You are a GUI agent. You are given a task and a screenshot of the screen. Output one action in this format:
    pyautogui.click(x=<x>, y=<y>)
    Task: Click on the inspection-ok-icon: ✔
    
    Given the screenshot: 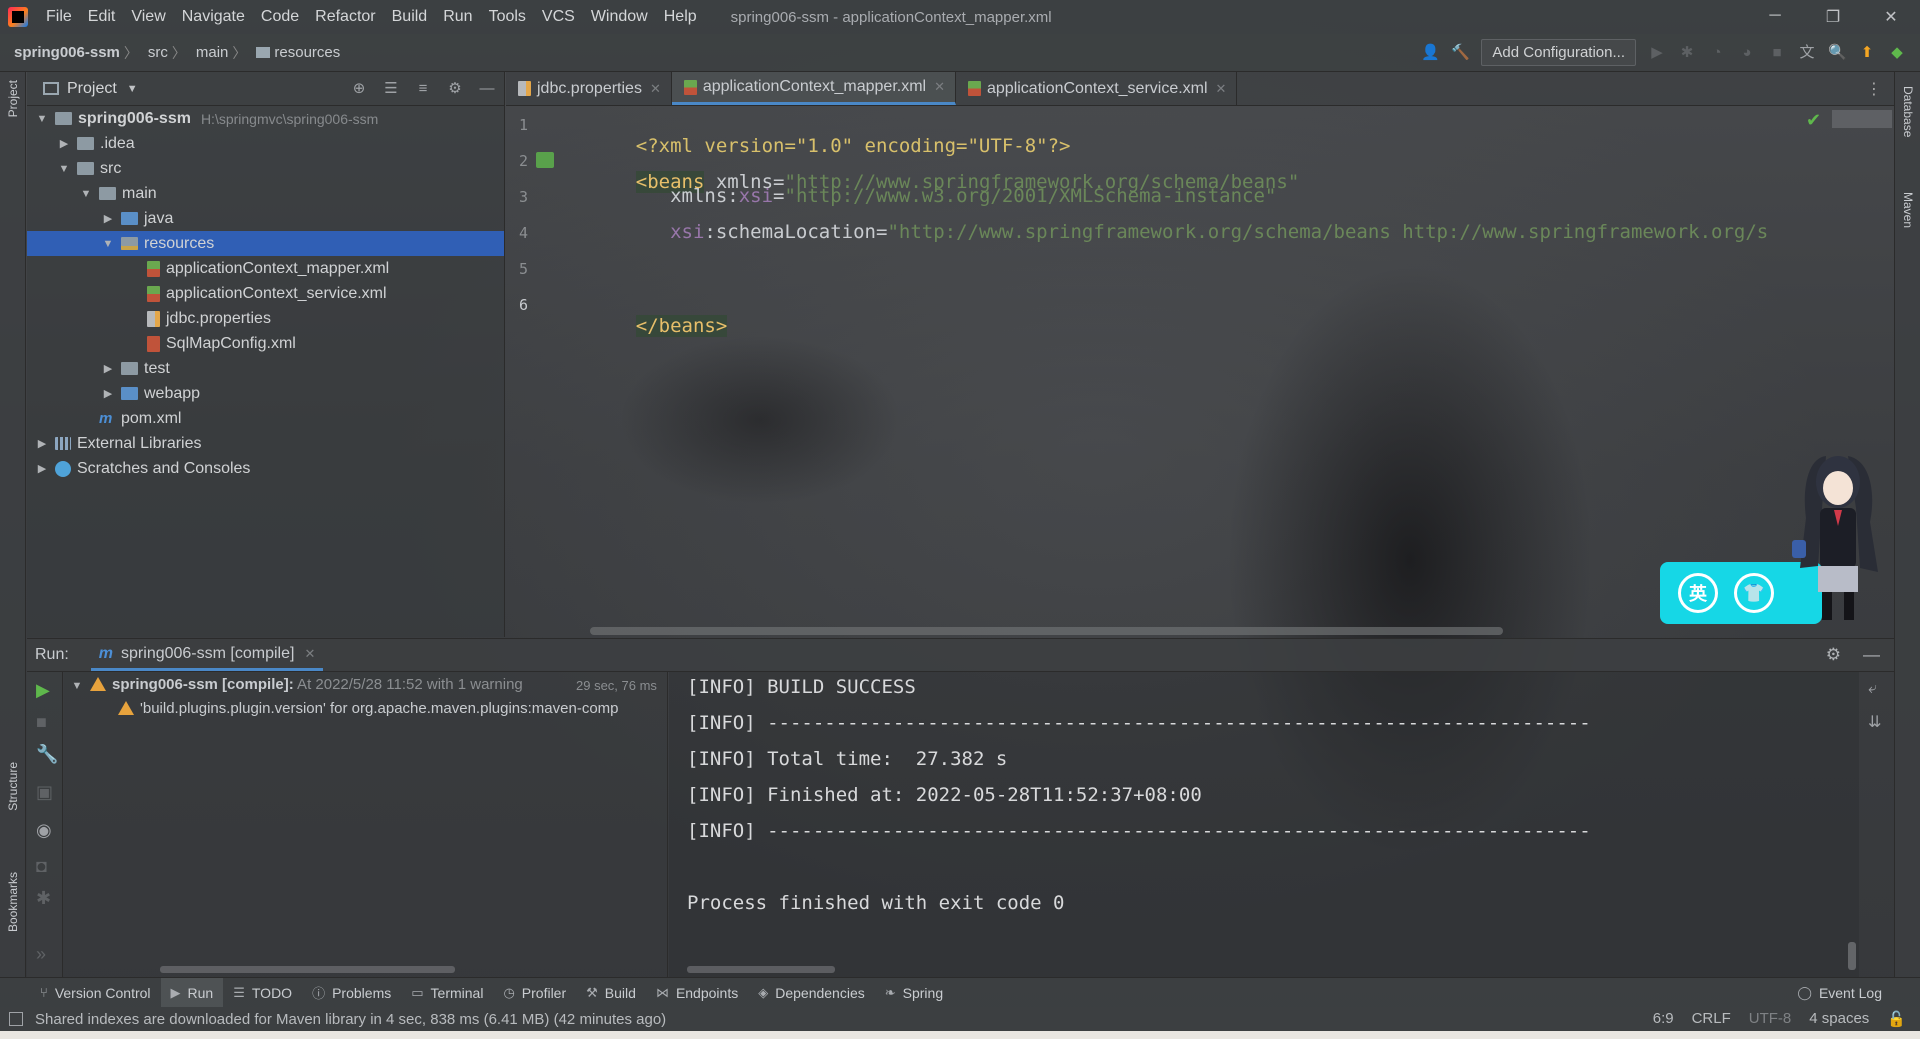 What is the action you would take?
    pyautogui.click(x=1813, y=120)
    